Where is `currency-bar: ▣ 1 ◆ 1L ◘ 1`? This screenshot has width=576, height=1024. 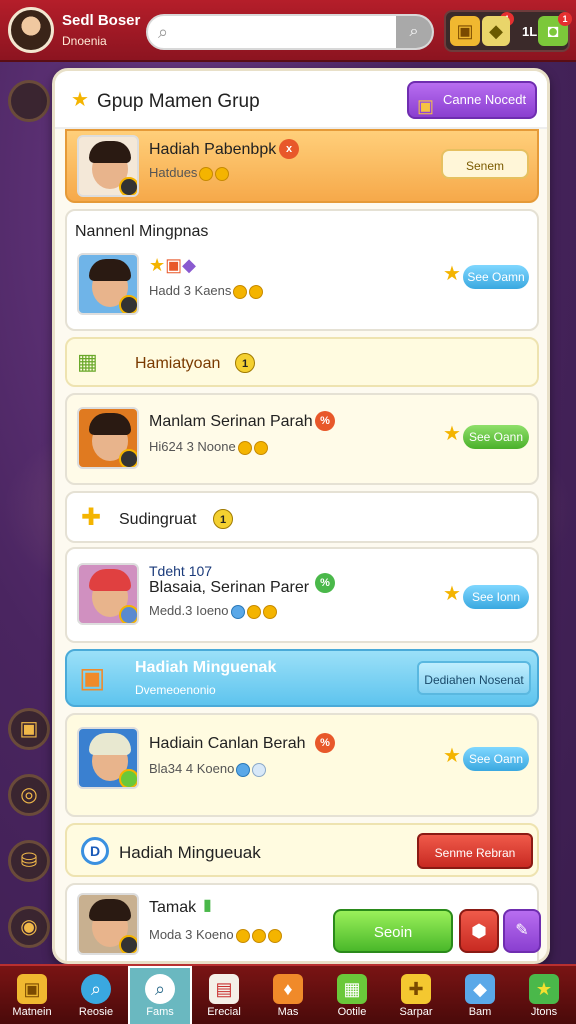
currency-bar: ▣ 1 ◆ 1L ◘ 1 is located at coordinates (508, 31).